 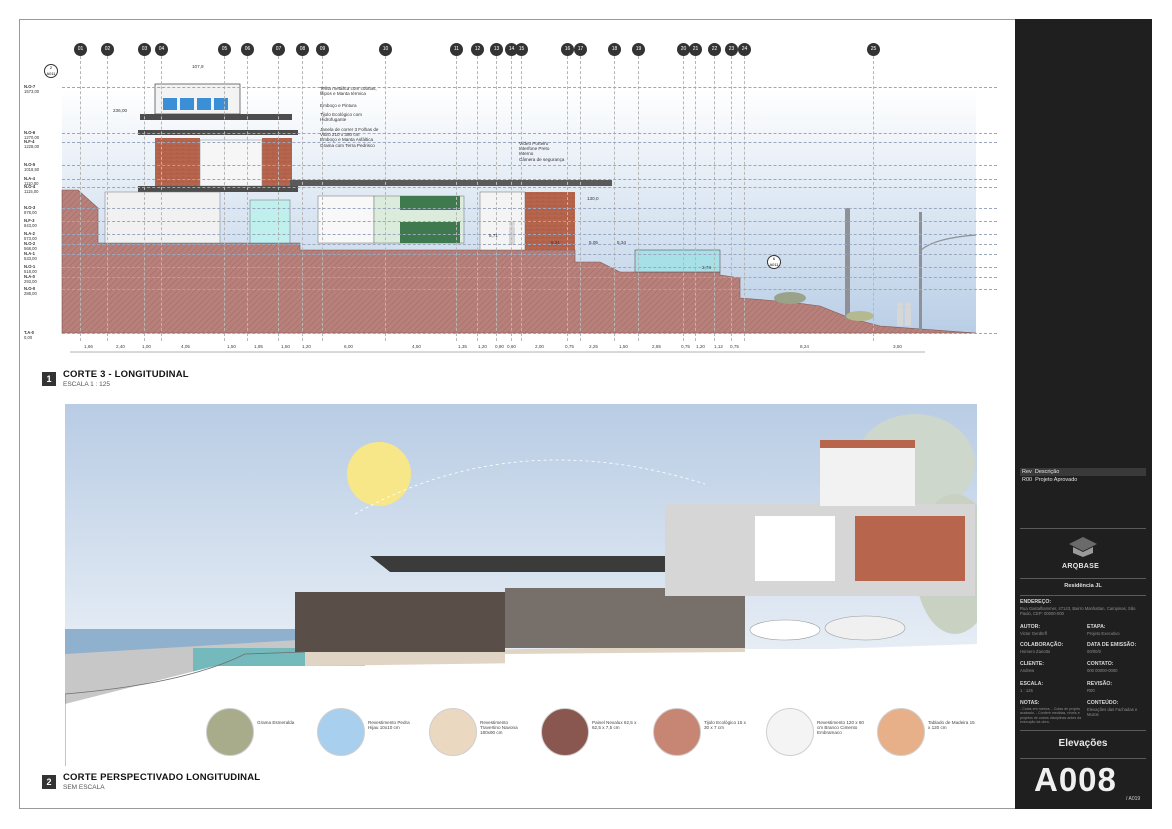 I want to click on conteudo-value: Elevações das Fachadas e Muros, so click(x=1112, y=712).